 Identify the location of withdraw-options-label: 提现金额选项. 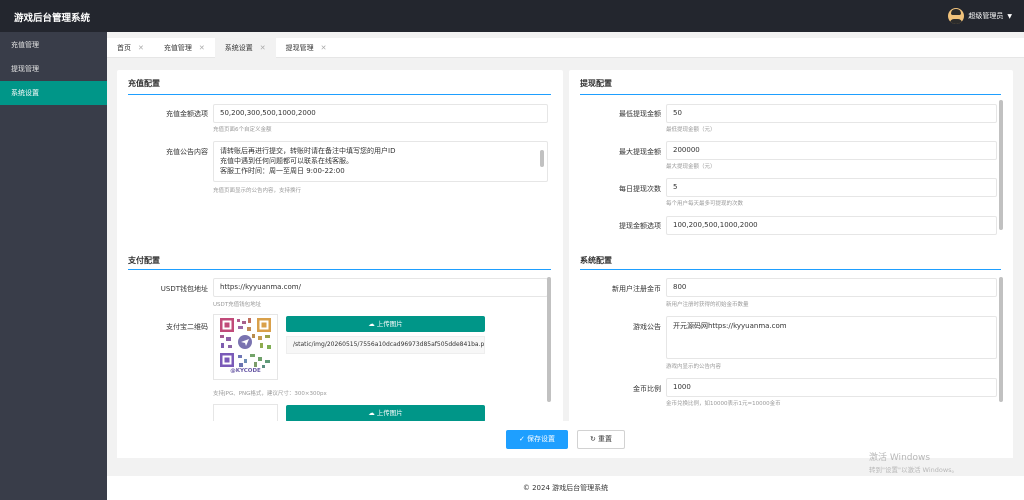
(640, 226).